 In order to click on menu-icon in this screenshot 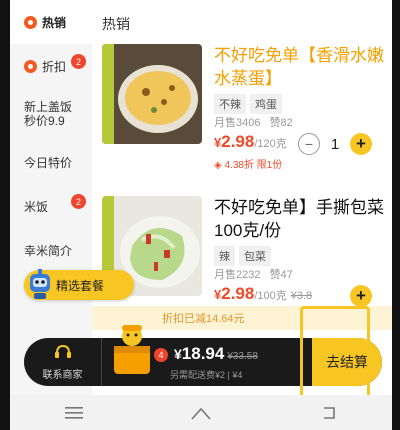, I will do `click(74, 413)`.